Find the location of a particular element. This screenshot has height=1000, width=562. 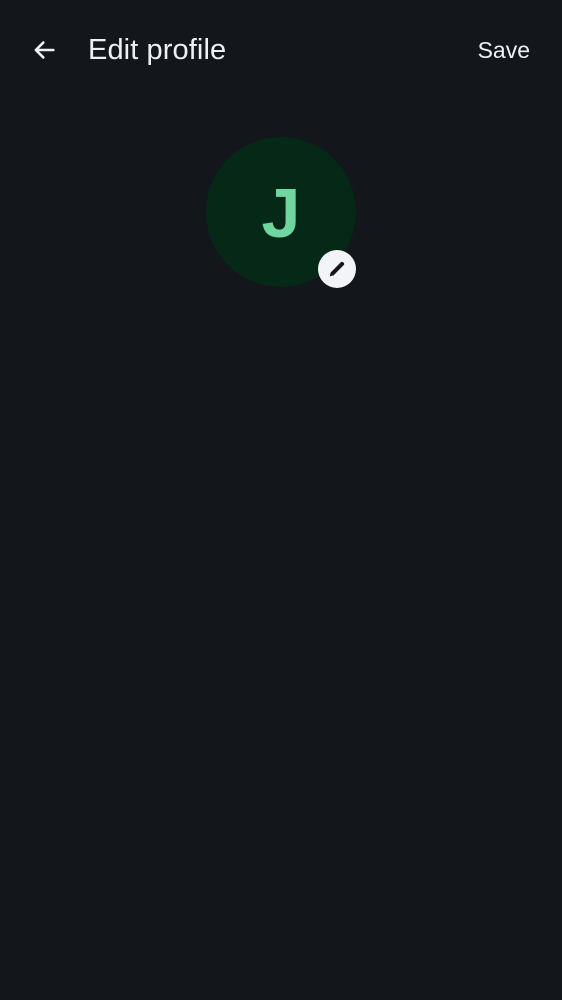

avatar-initial: J is located at coordinates (281, 213).